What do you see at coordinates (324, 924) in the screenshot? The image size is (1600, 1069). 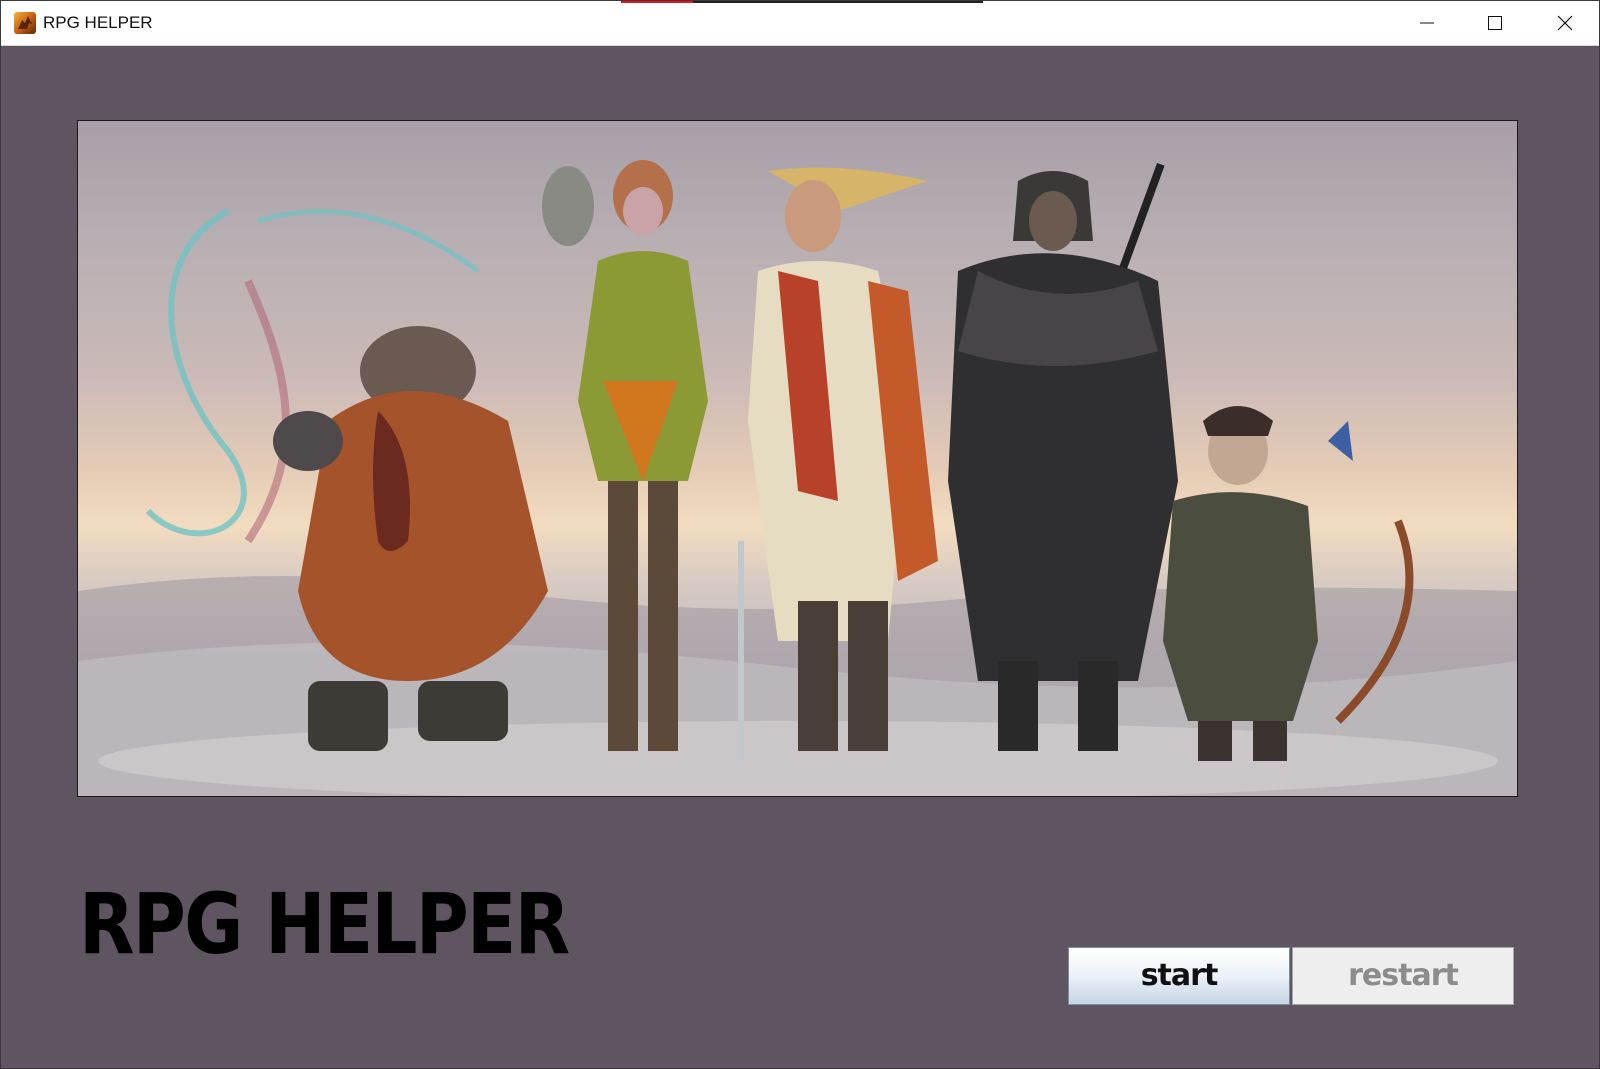 I see `app-title: RPG HELPER` at bounding box center [324, 924].